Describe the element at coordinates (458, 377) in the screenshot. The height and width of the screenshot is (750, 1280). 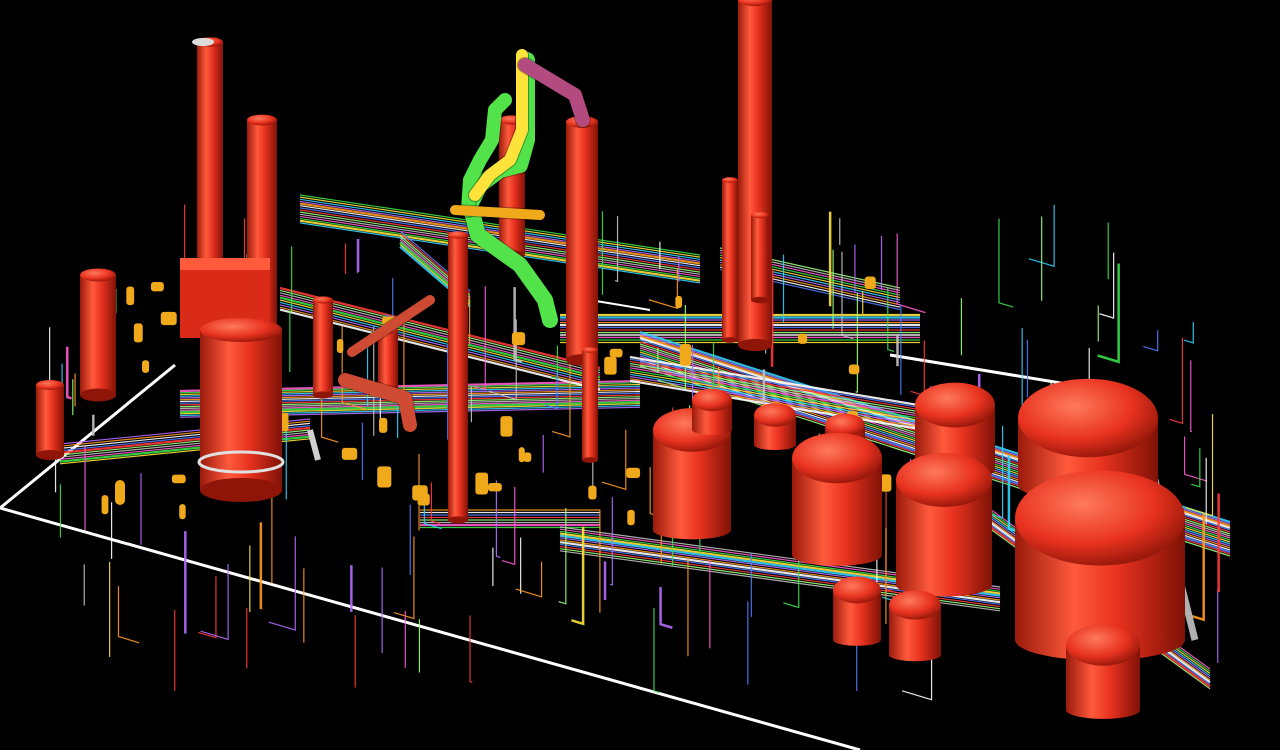
I see `column-tall-thin` at that location.